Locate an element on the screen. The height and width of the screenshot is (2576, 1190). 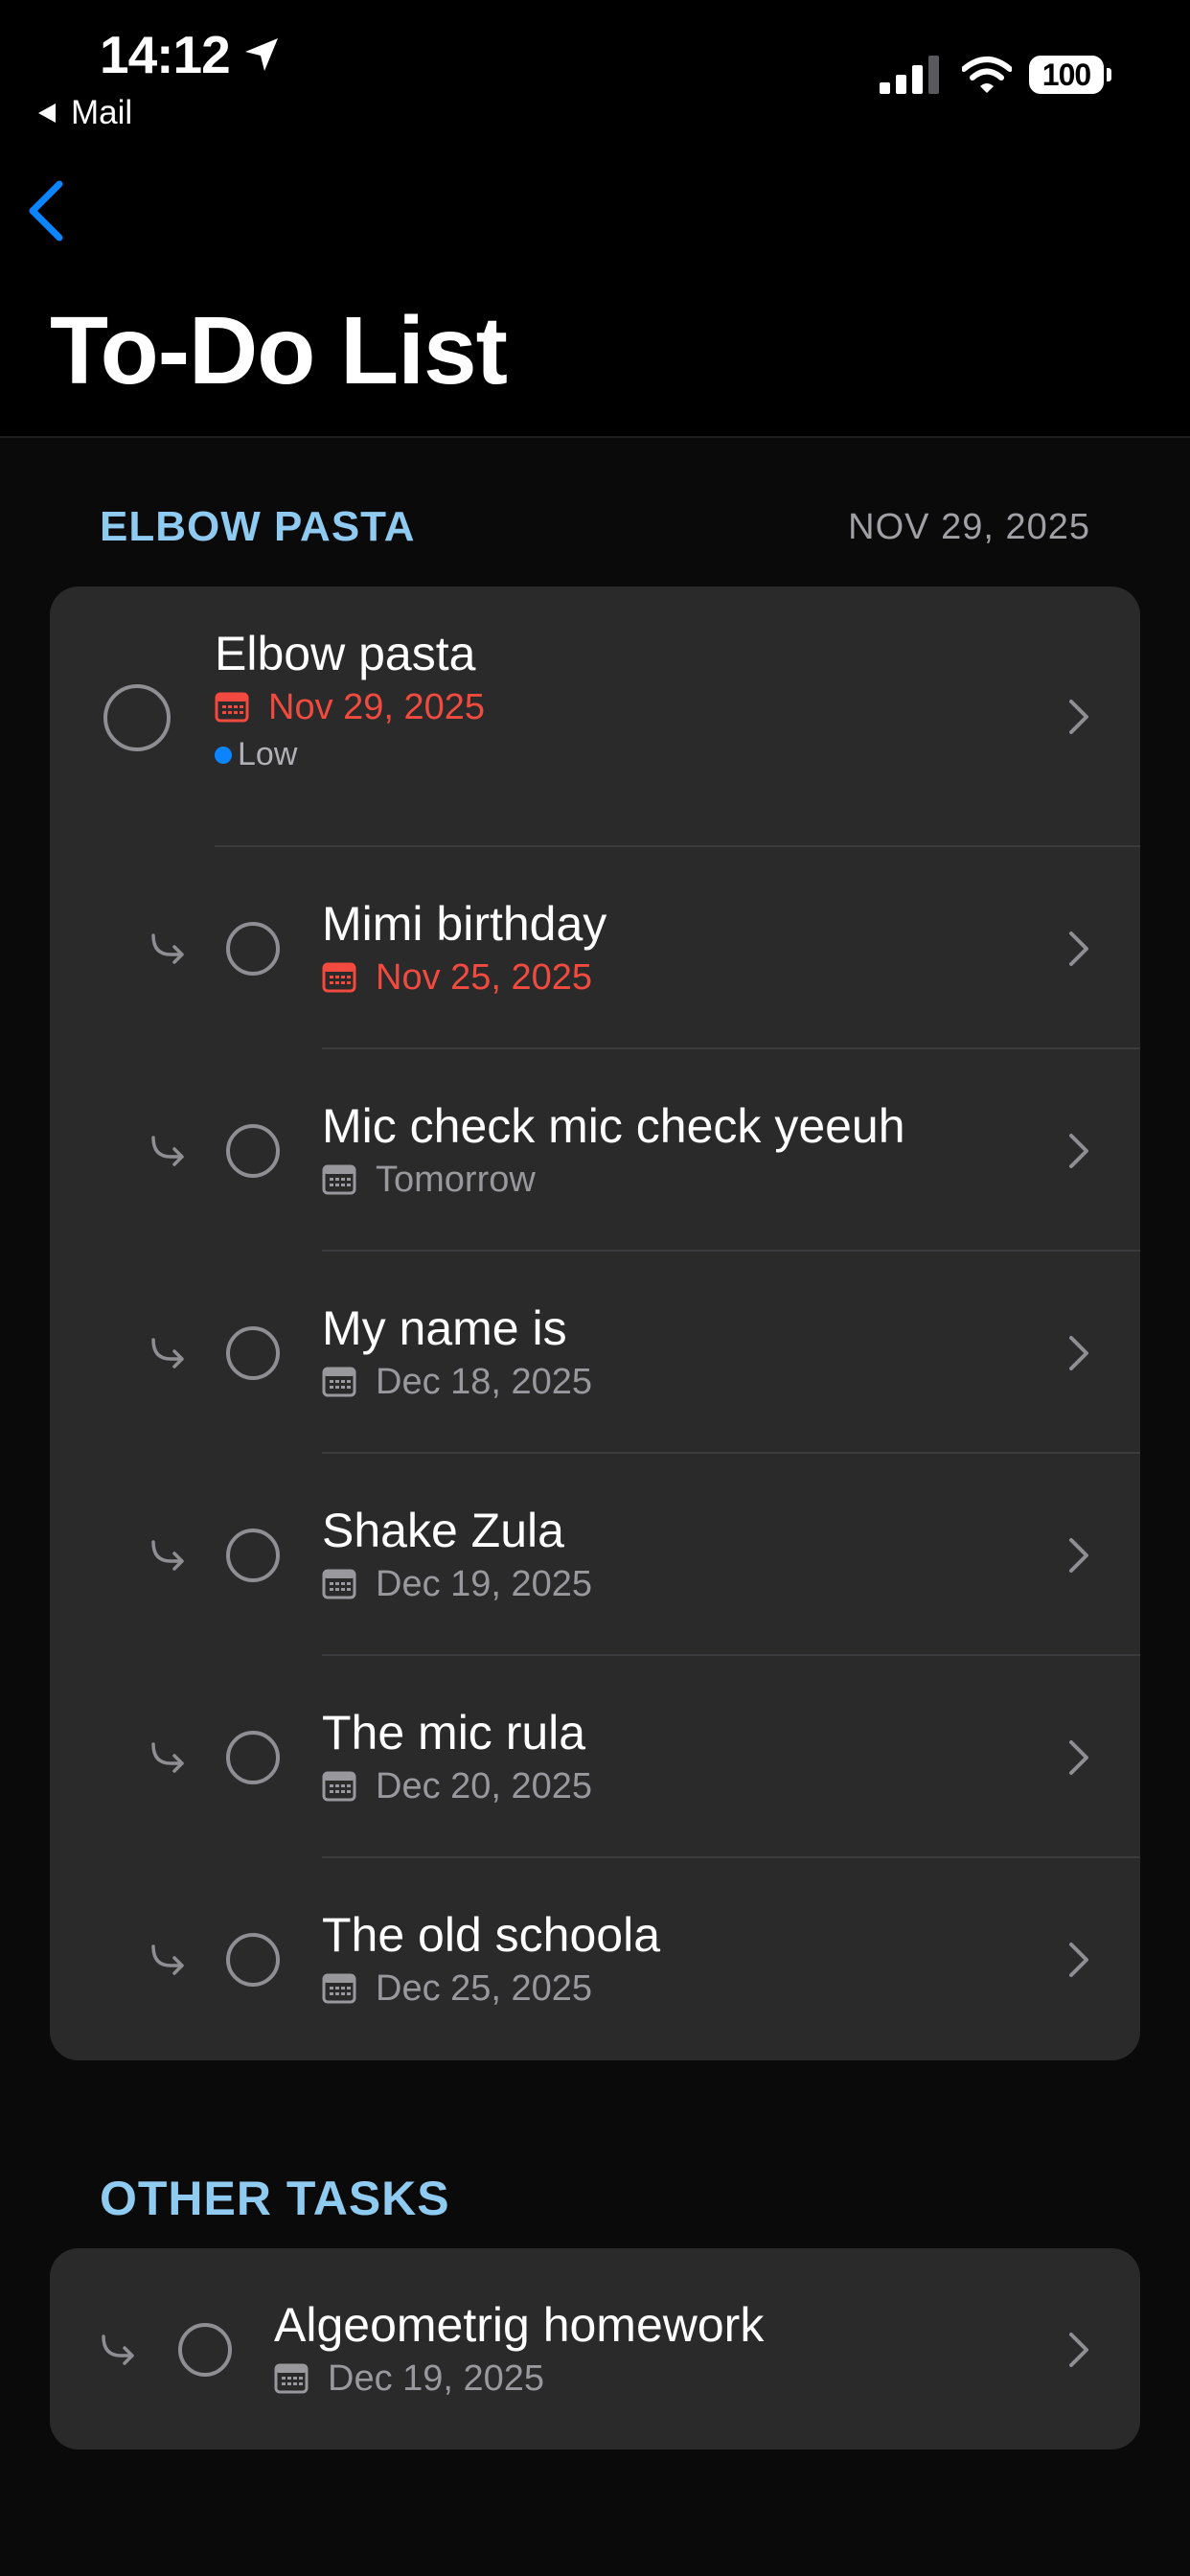
subtask-row: Mimi birthday Nov 25, 2025 is located at coordinates (595, 948).